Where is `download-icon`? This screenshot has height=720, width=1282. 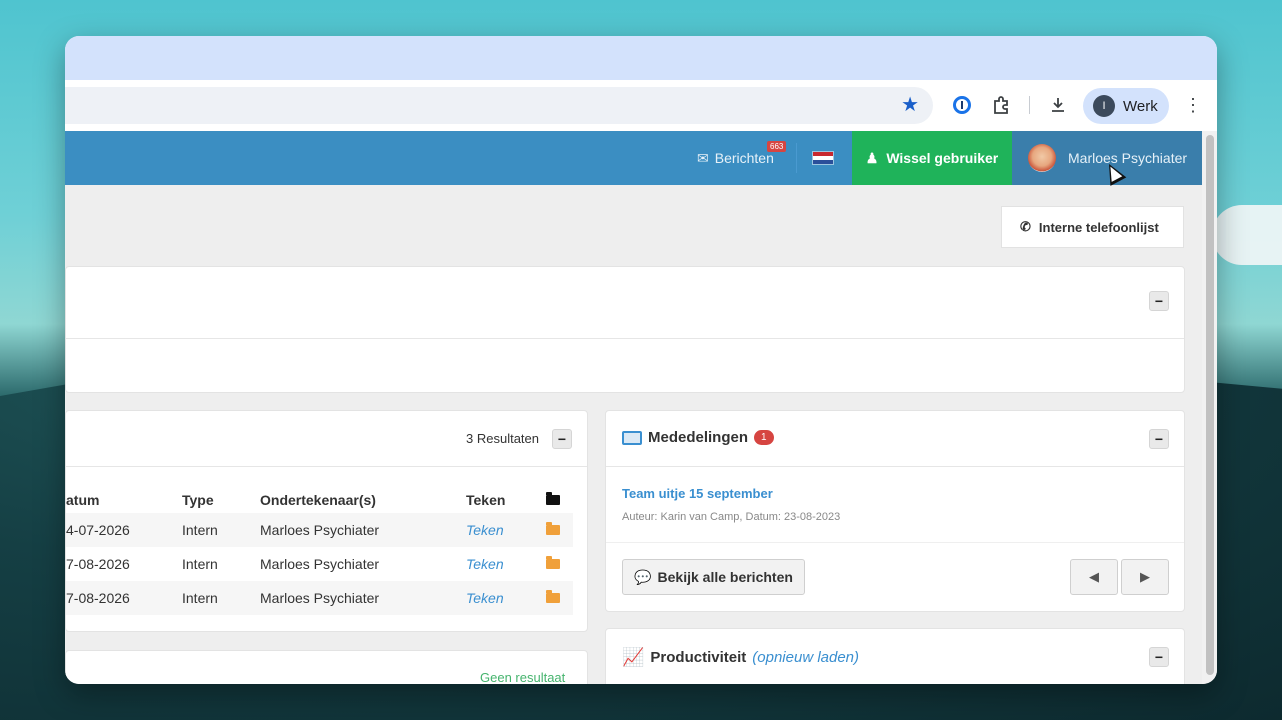 download-icon is located at coordinates (1058, 105).